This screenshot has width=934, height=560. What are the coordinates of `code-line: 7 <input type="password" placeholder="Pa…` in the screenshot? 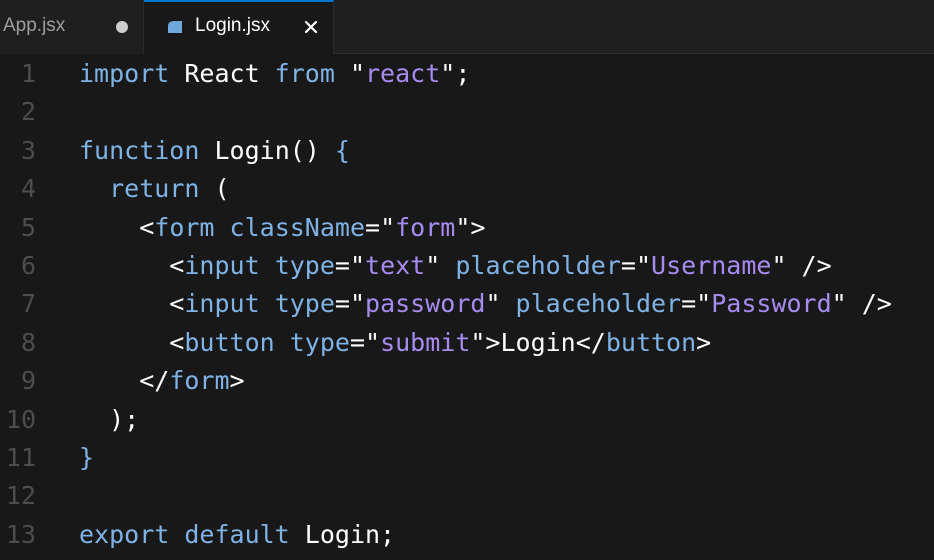 It's located at (467, 304).